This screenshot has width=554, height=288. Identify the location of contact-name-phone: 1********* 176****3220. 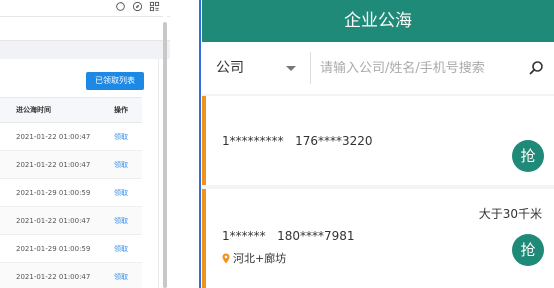
(297, 141).